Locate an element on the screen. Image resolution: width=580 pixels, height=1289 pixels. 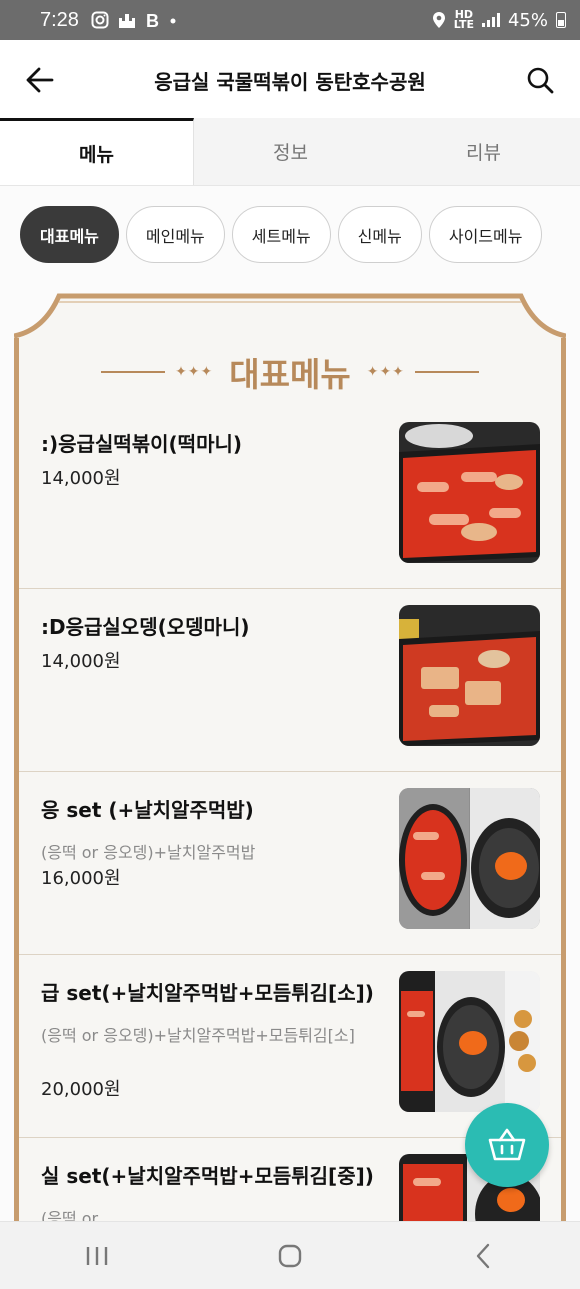
svg-text: B is located at coordinates (152, 20).